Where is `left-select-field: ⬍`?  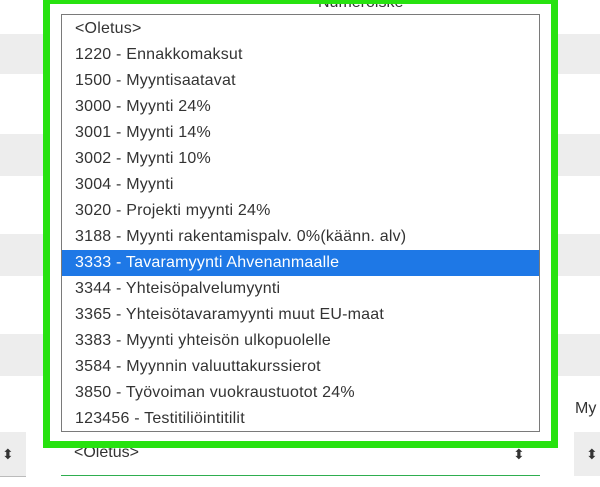
left-select-field: ⬍ is located at coordinates (13, 454).